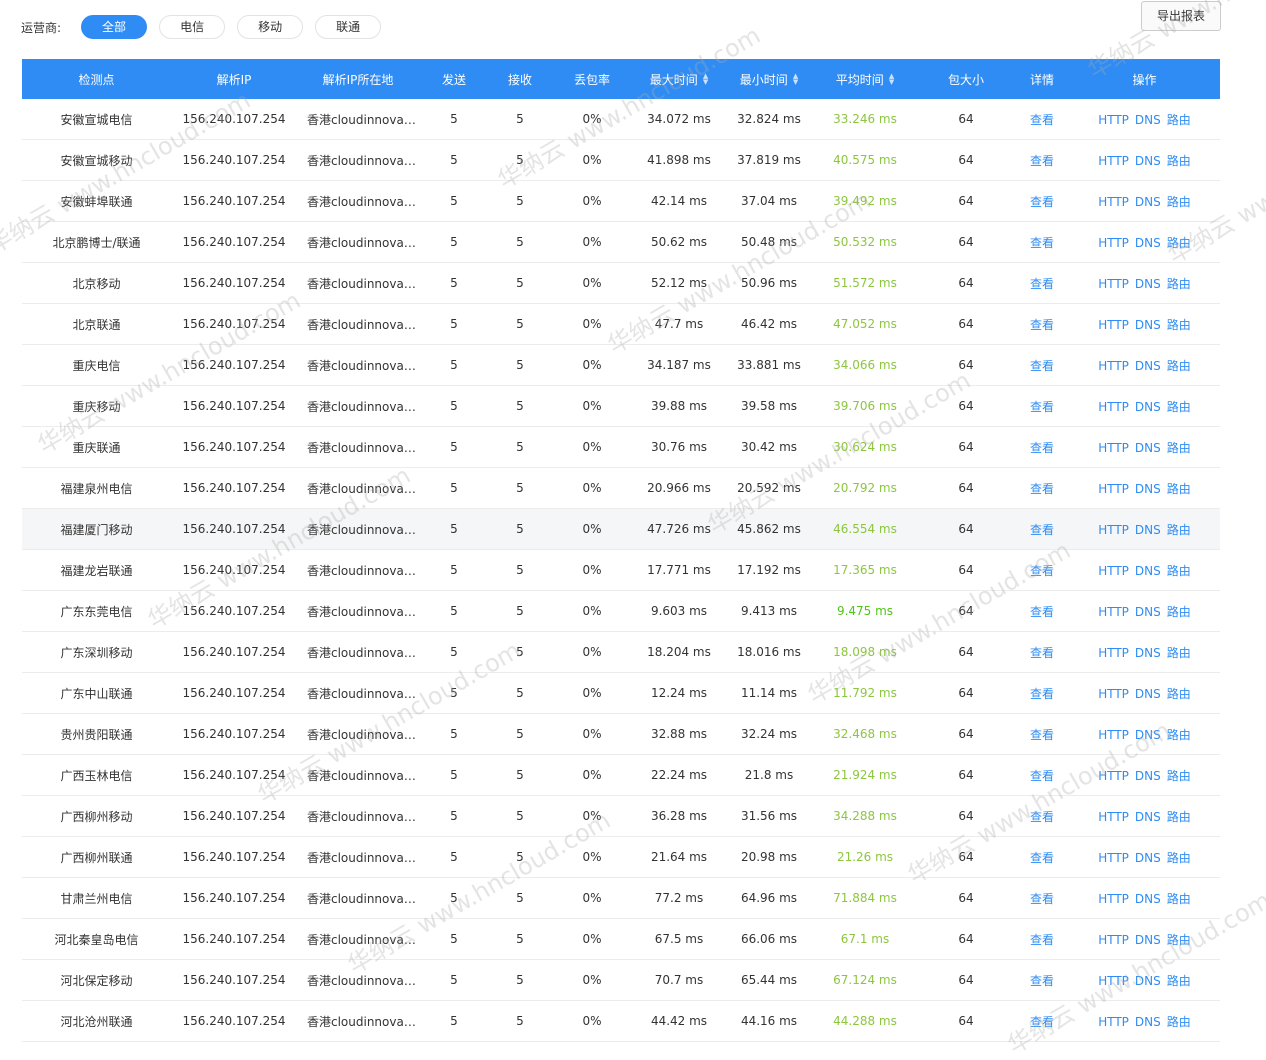 This screenshot has height=1060, width=1266. What do you see at coordinates (769, 79) in the screenshot?
I see `column-header-min: 最小时间 ▲ ▼` at bounding box center [769, 79].